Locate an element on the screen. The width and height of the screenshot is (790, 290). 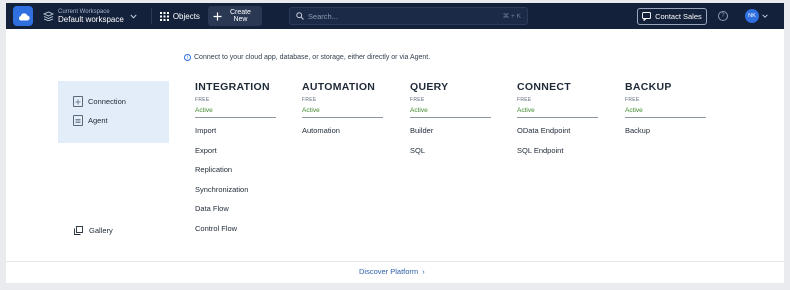
column-title: AUTOMATION is located at coordinates (339, 87).